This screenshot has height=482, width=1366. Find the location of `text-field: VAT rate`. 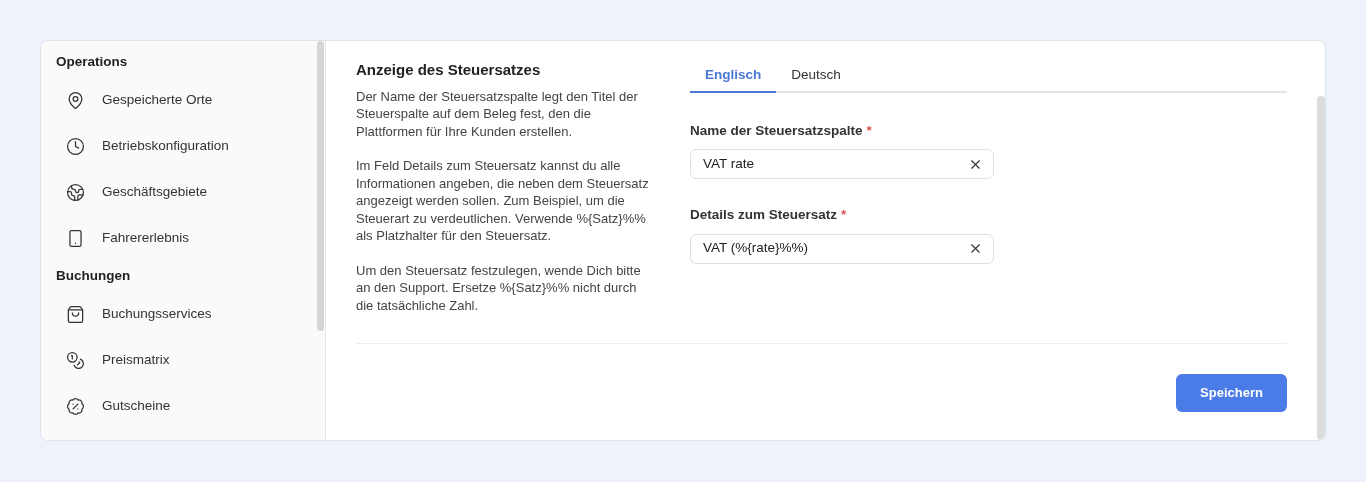

text-field: VAT rate is located at coordinates (842, 164).